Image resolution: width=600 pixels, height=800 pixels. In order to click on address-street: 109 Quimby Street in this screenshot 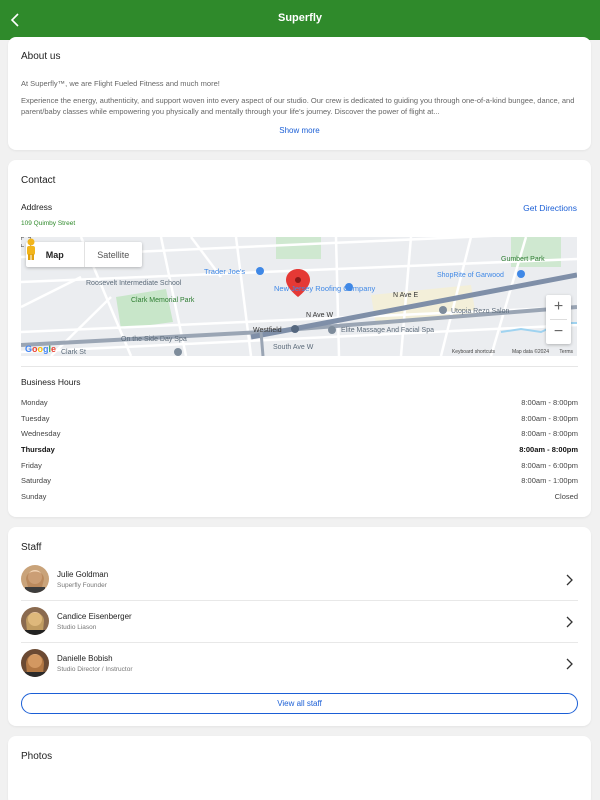, I will do `click(48, 223)`.